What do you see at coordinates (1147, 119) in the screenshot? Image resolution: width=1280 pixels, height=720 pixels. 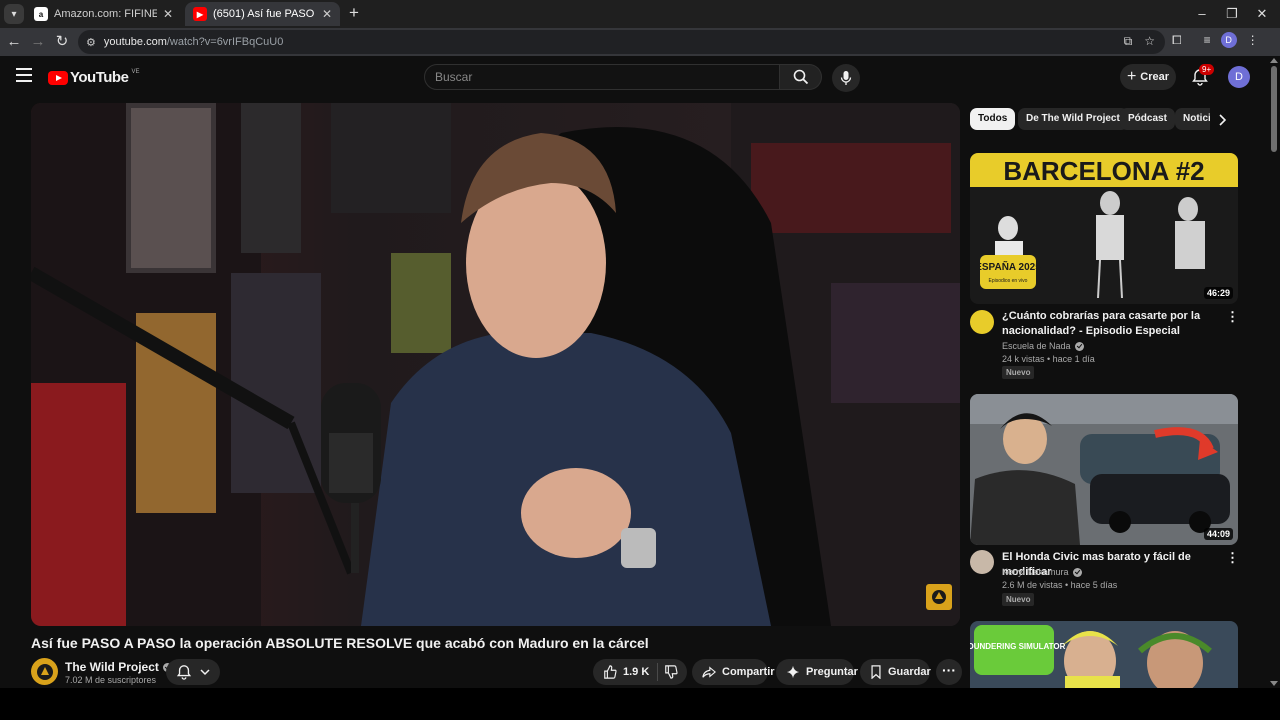 I see `chip-podcast: Pódcast` at bounding box center [1147, 119].